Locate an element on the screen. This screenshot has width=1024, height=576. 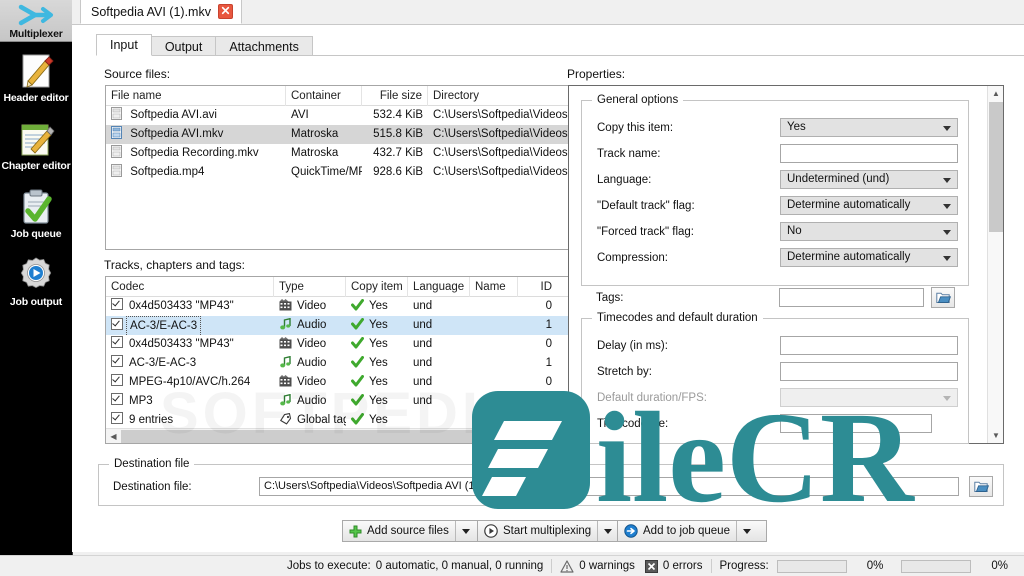
tab-output: Output is located at coordinates (183, 46).